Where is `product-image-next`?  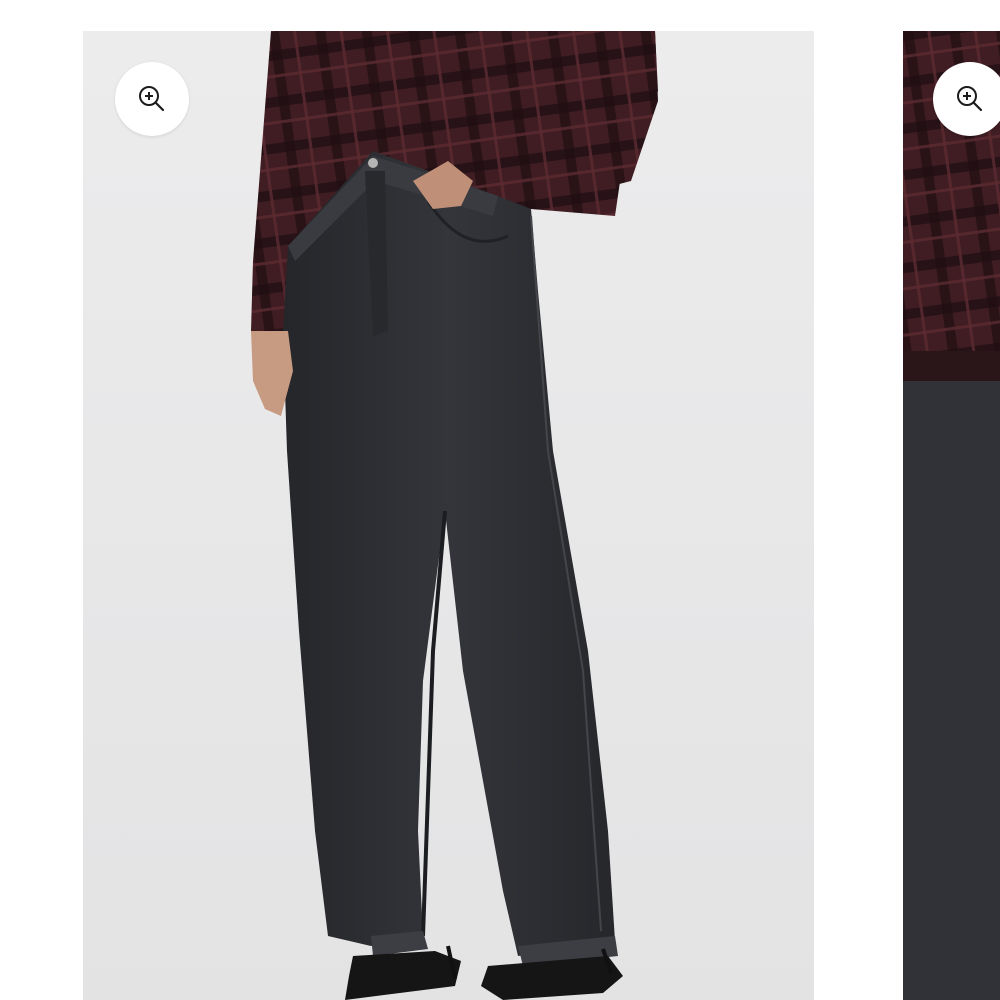
product-image-next is located at coordinates (951, 515).